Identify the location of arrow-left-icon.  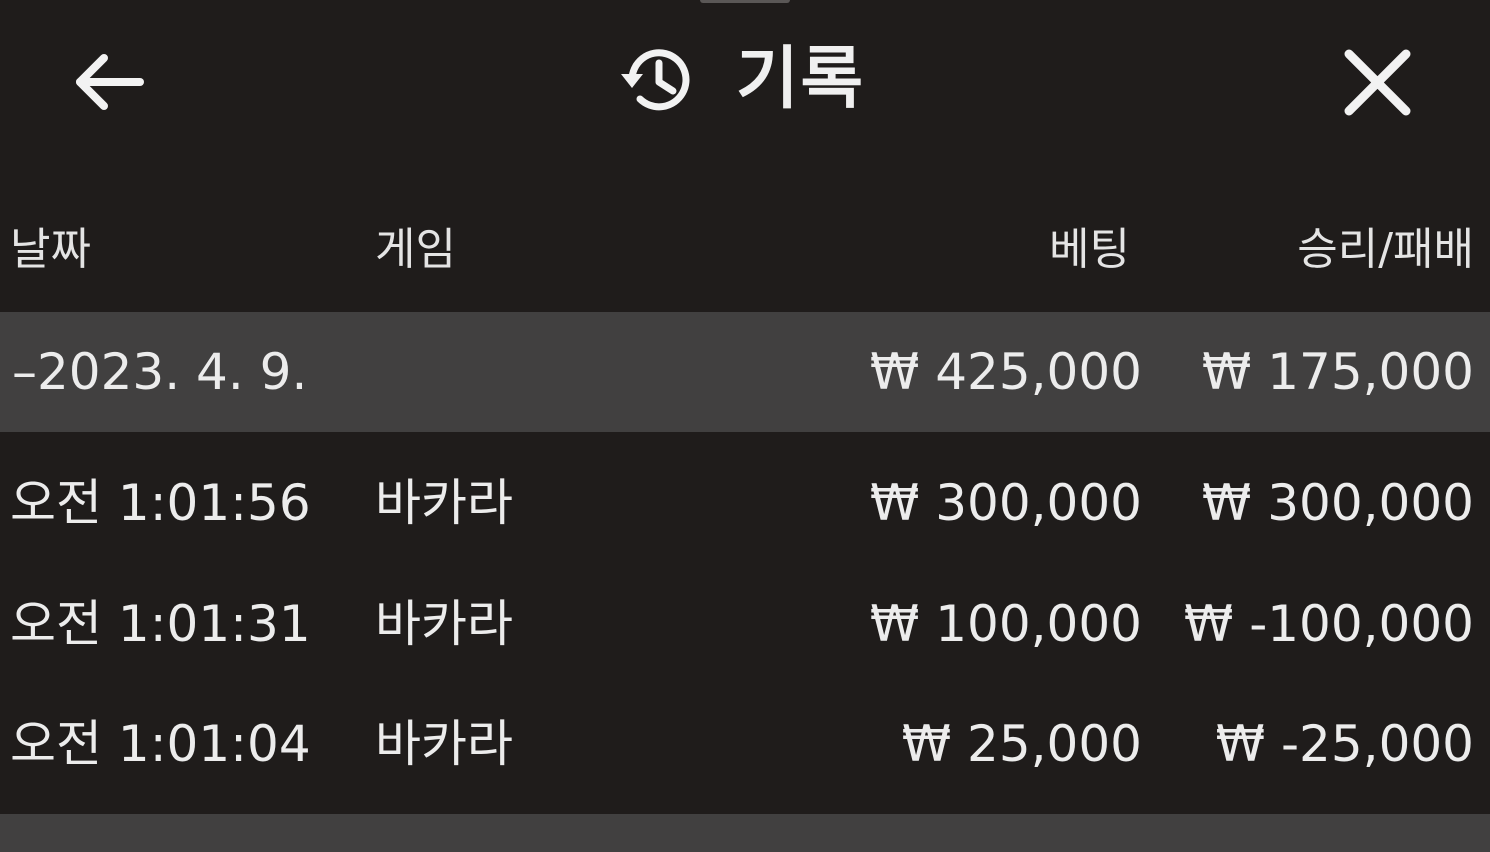
(110, 82).